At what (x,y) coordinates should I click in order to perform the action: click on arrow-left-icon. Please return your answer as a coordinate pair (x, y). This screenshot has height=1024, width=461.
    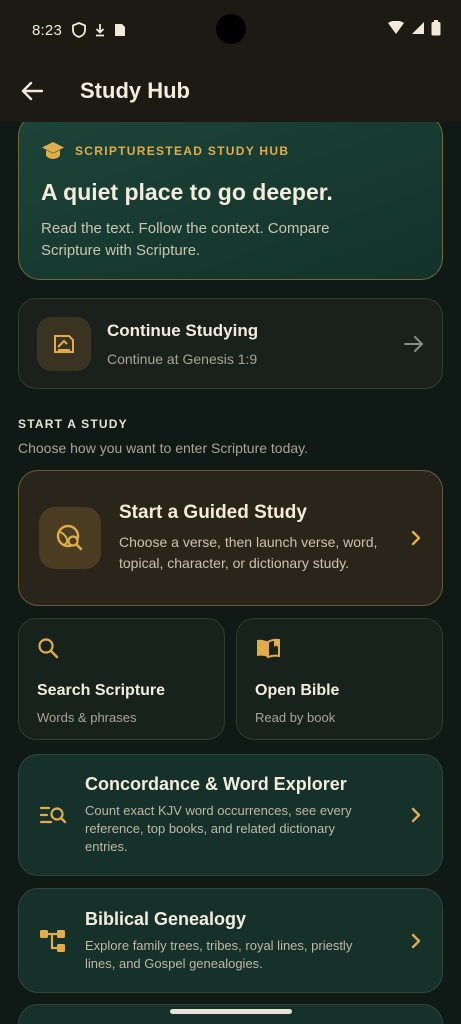
    Looking at the image, I should click on (32, 91).